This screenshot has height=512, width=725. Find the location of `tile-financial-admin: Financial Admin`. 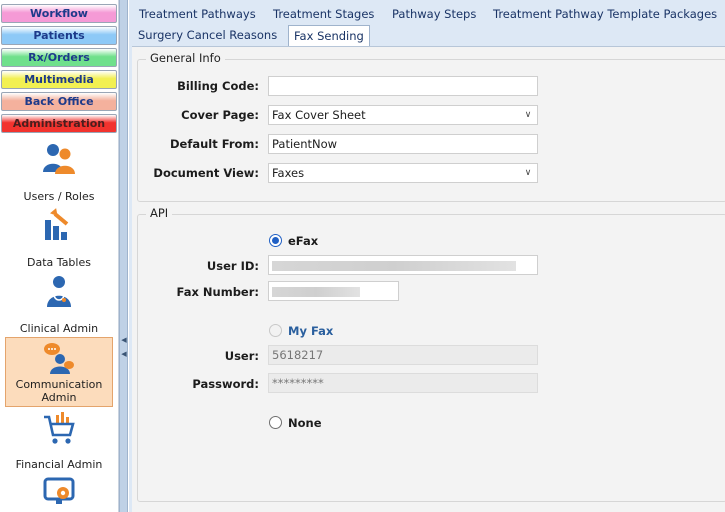

tile-financial-admin: Financial Admin is located at coordinates (59, 441).